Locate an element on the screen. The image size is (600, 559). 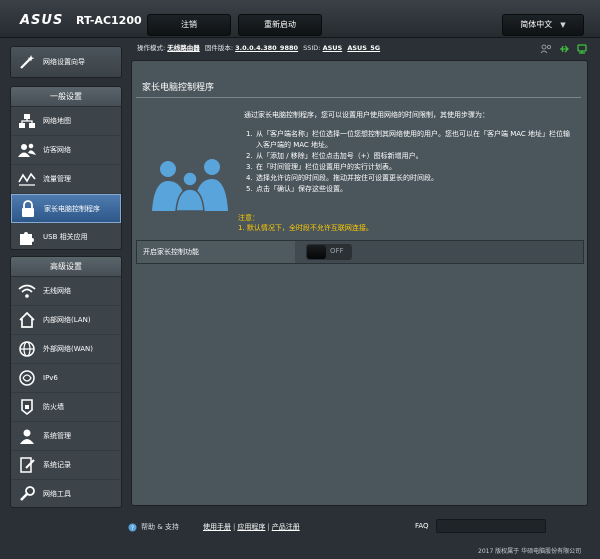
status-icons is located at coordinates (564, 49).